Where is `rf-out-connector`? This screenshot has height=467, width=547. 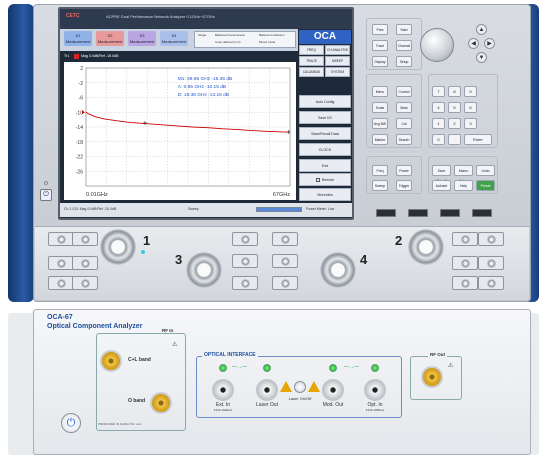 rf-out-connector is located at coordinates (432, 377).